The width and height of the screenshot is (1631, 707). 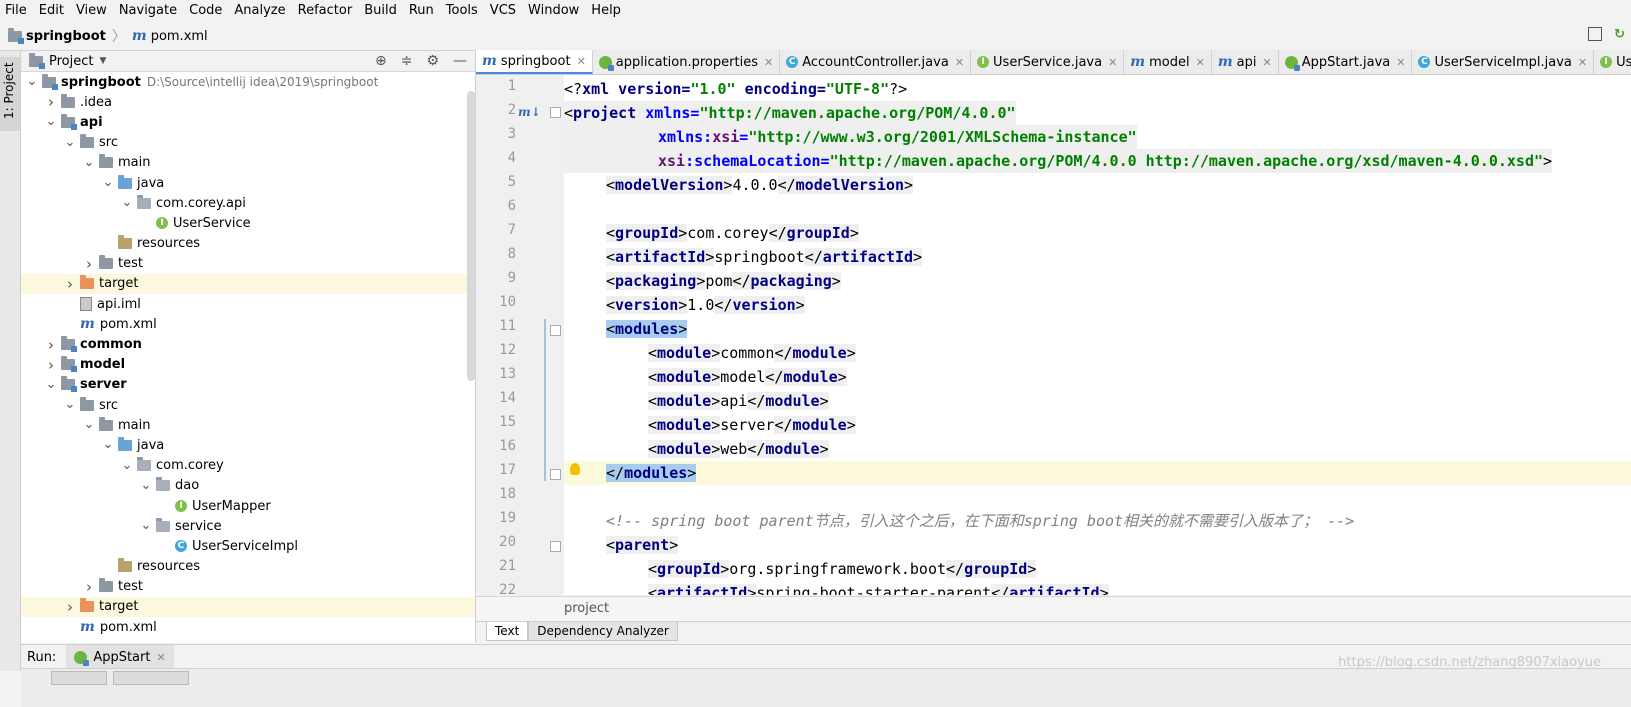 I want to click on breadcrumb-file: pom.xml, so click(x=179, y=36).